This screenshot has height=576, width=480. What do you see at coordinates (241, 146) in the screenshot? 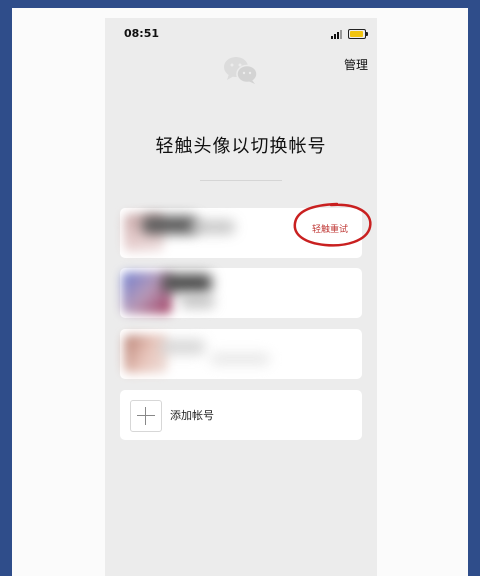
I see `page-title: 轻触头像以切换帐号` at bounding box center [241, 146].